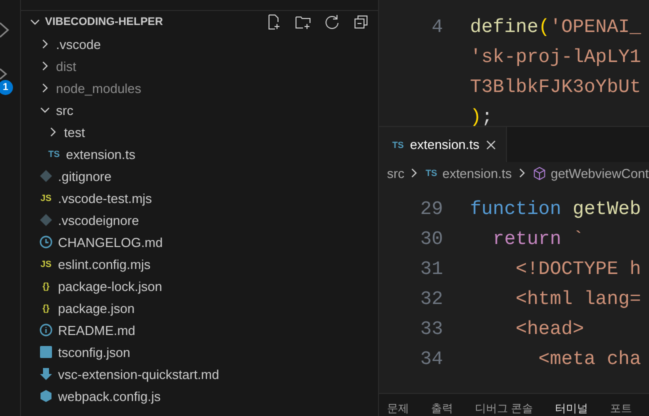  Describe the element at coordinates (99, 88) in the screenshot. I see `folder-item: node_modules` at that location.